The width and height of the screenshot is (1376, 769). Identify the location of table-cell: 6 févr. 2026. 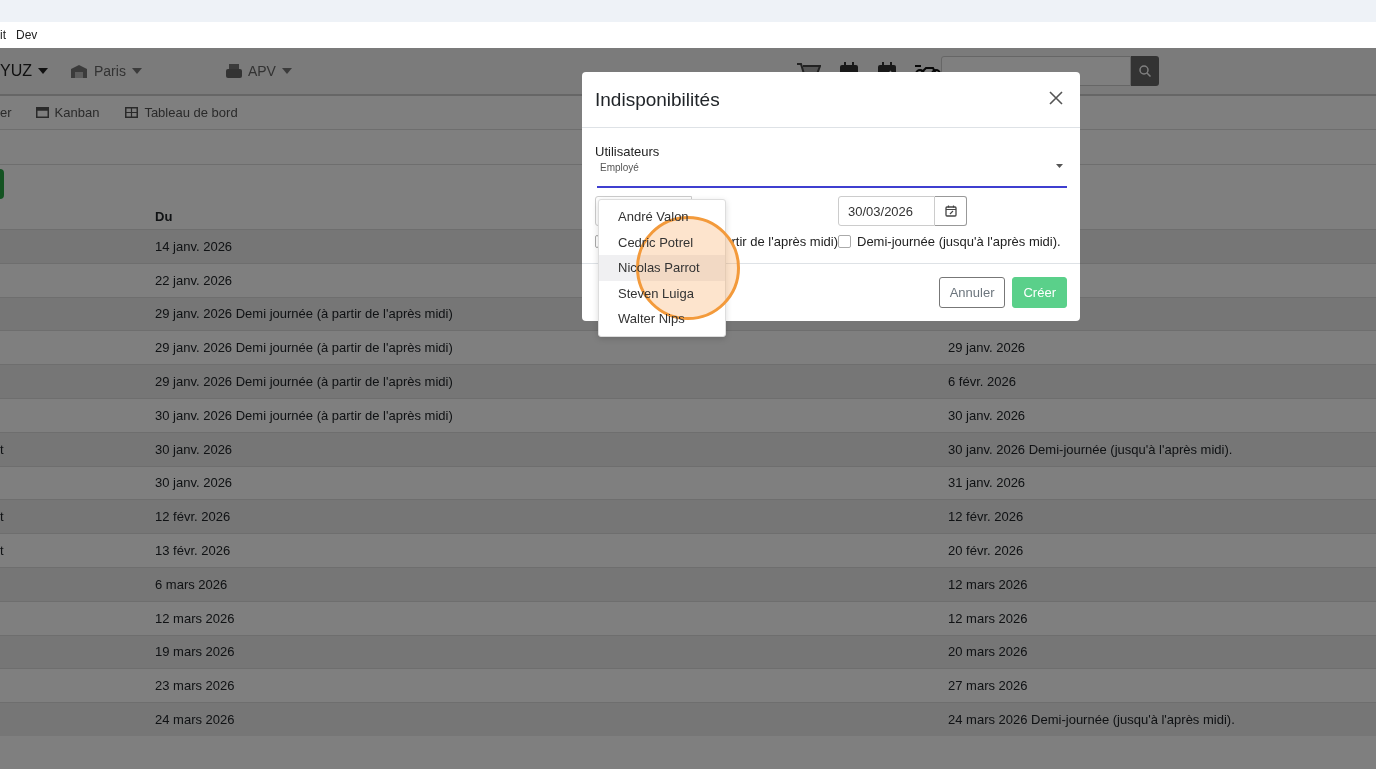
(982, 382).